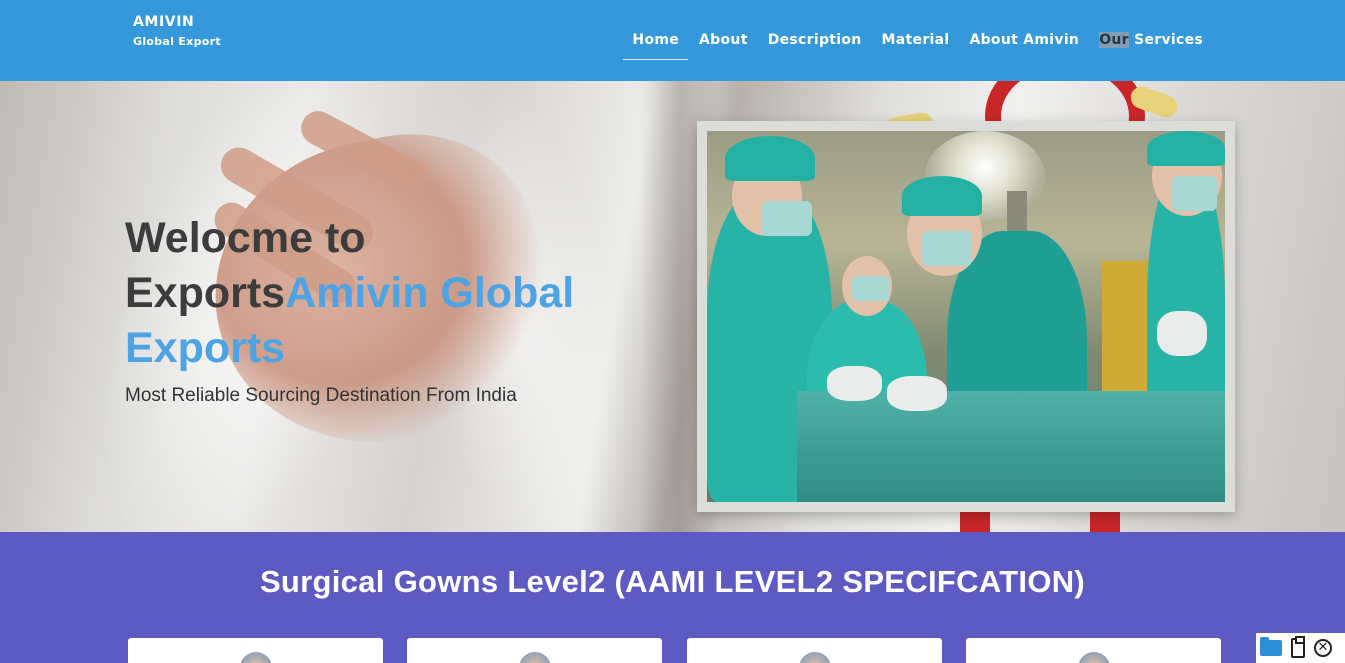  What do you see at coordinates (1114, 40) in the screenshot?
I see `nav-our-services-highlight: Our` at bounding box center [1114, 40].